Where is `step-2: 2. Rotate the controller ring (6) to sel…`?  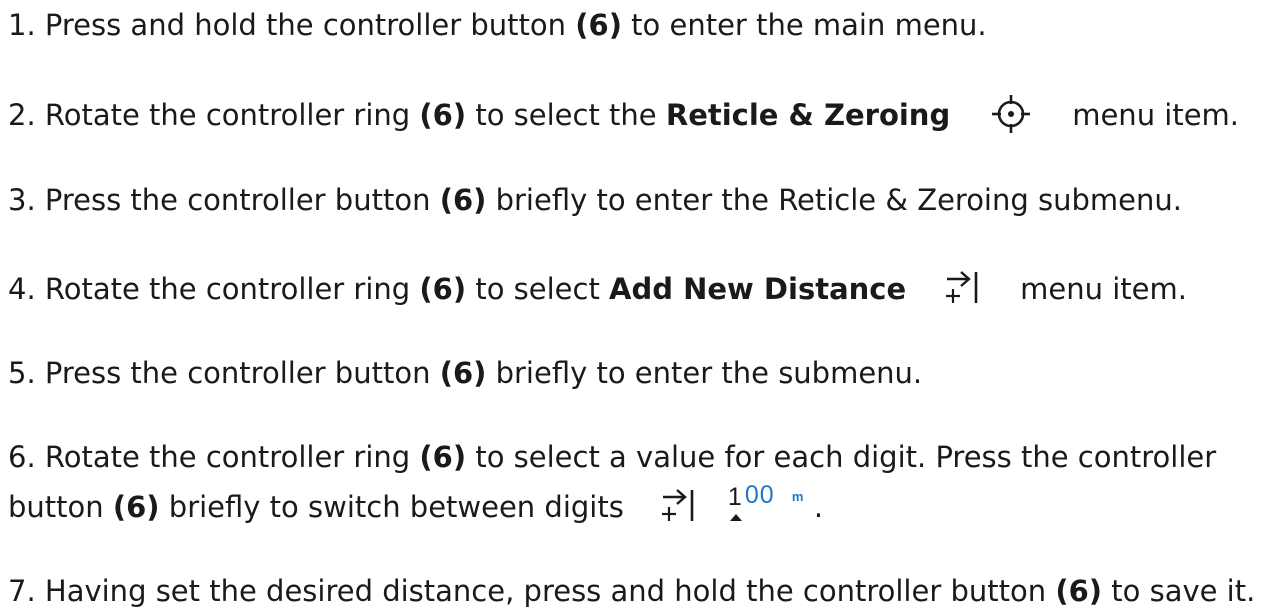
step-2: 2. Rotate the controller ring (6) to sel… is located at coordinates (647, 115).